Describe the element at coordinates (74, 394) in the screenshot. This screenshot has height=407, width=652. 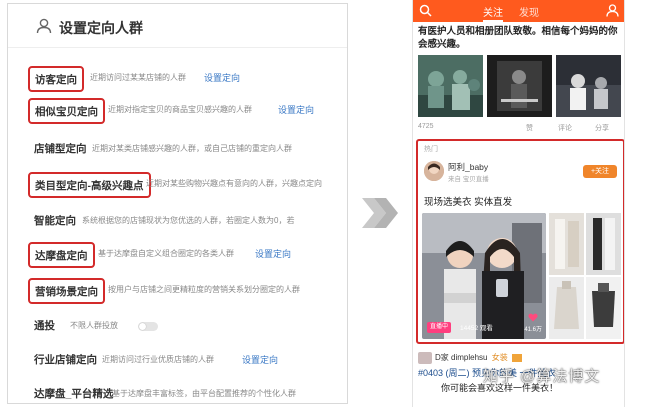
I see `targeting-label: 达摩盘_平台精选` at that location.